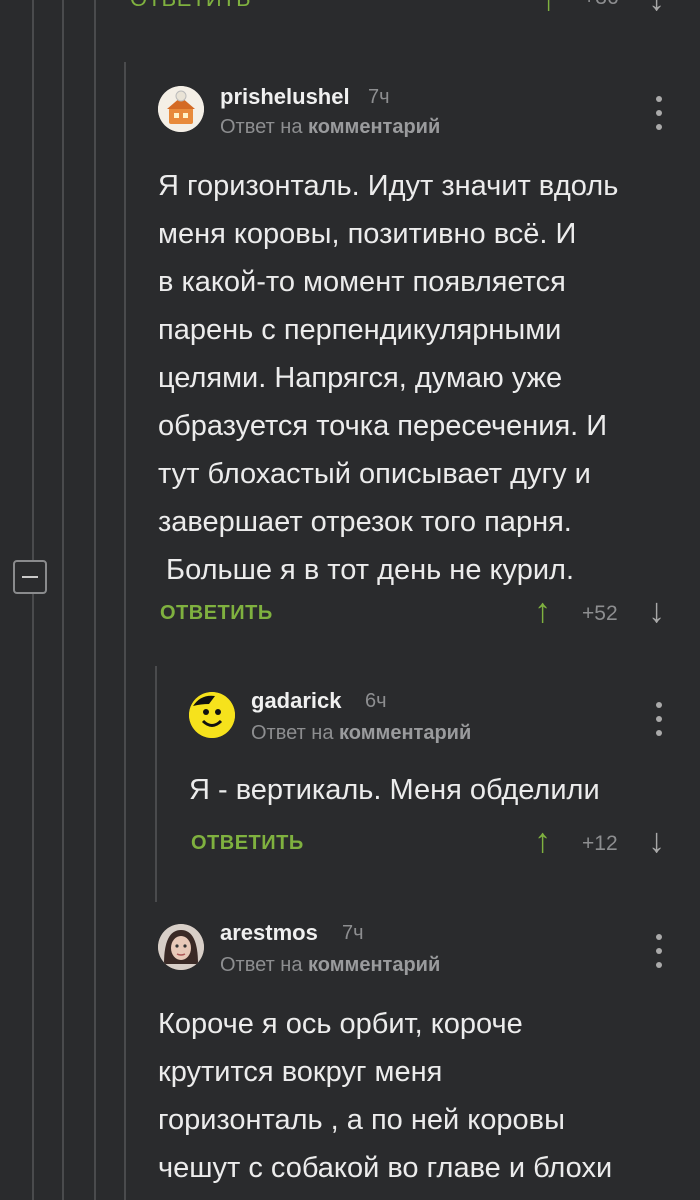  I want to click on username: gadarick, so click(296, 701).